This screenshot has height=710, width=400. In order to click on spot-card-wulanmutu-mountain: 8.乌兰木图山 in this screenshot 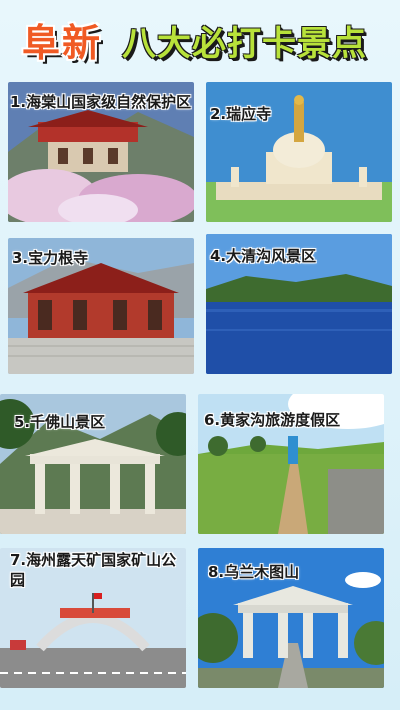, I will do `click(291, 618)`.